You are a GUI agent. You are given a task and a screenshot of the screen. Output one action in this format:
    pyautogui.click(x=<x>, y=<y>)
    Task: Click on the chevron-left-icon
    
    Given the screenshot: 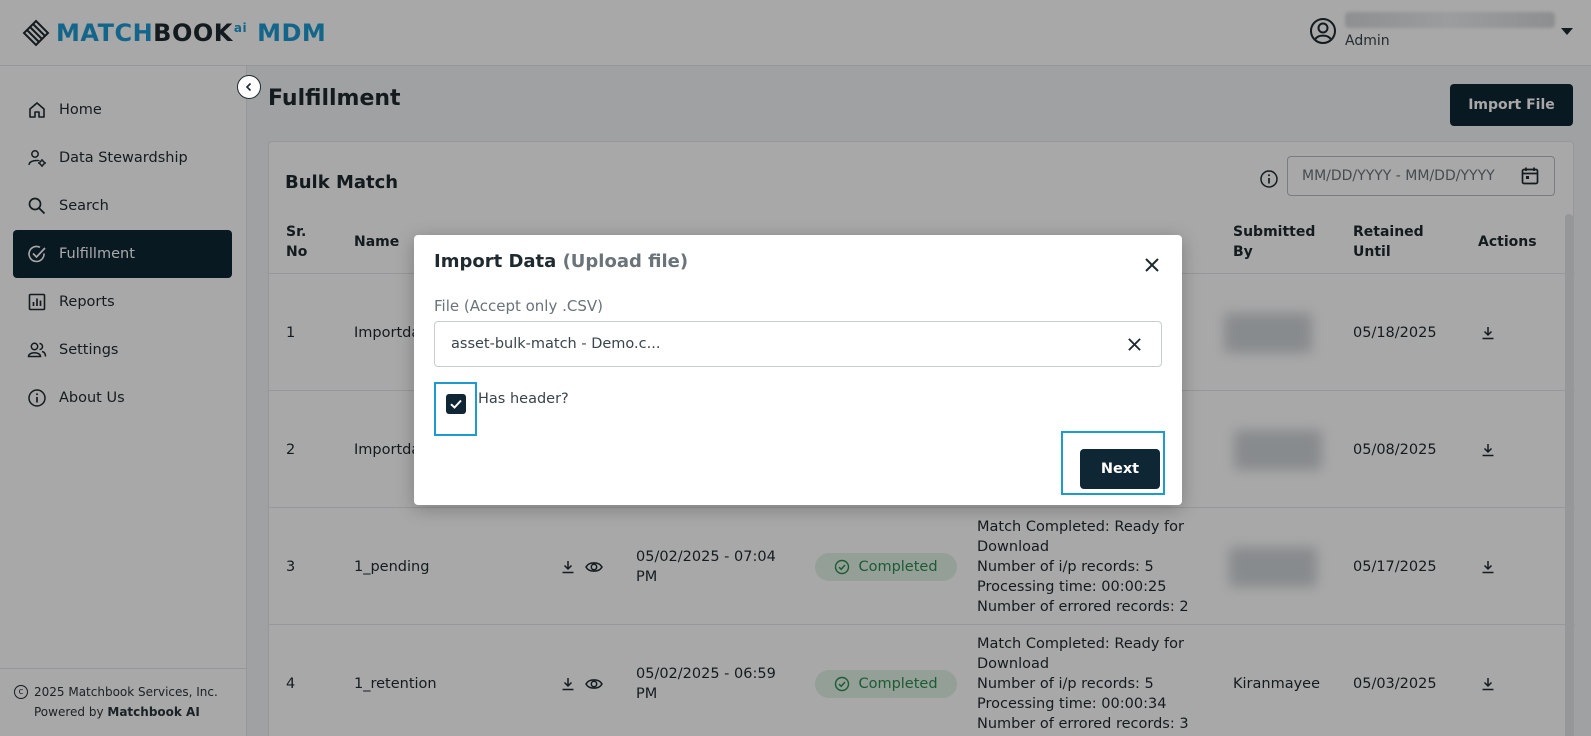 What is the action you would take?
    pyautogui.click(x=248, y=87)
    